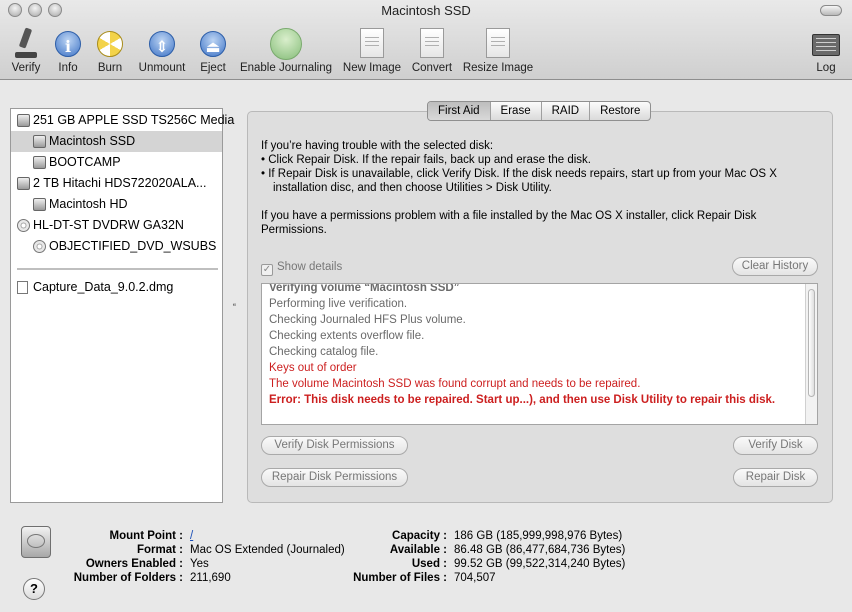 This screenshot has height=612, width=852. Describe the element at coordinates (324, 352) in the screenshot. I see `log-line: Checking catalog file.` at that location.